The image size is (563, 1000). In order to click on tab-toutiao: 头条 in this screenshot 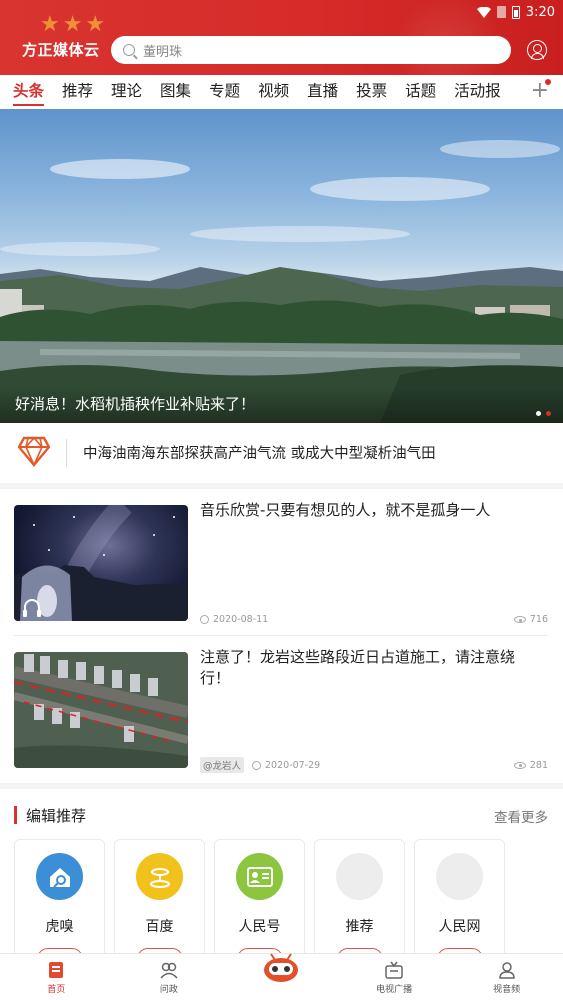, I will do `click(29, 92)`.